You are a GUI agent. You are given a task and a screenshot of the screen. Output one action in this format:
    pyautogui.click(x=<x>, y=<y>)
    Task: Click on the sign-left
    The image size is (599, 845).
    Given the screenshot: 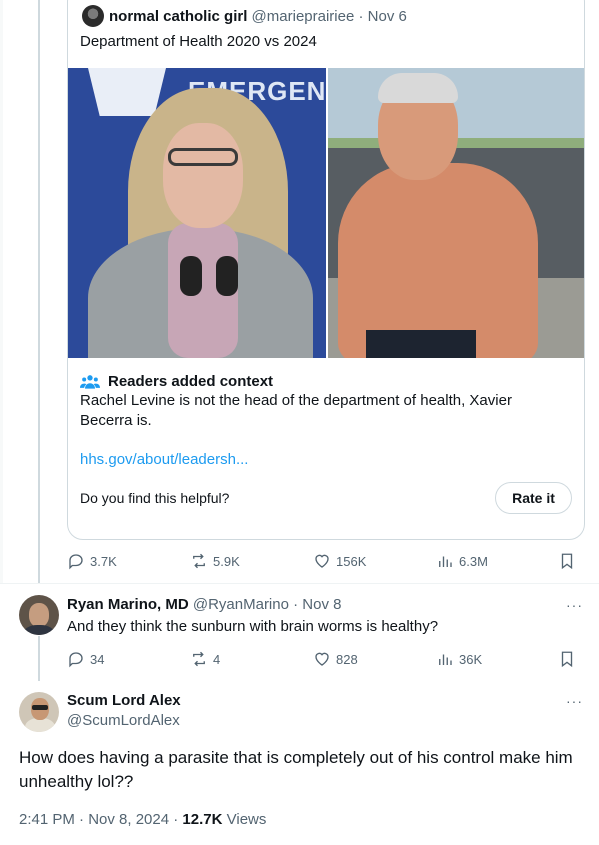 What is the action you would take?
    pyautogui.click(x=127, y=92)
    